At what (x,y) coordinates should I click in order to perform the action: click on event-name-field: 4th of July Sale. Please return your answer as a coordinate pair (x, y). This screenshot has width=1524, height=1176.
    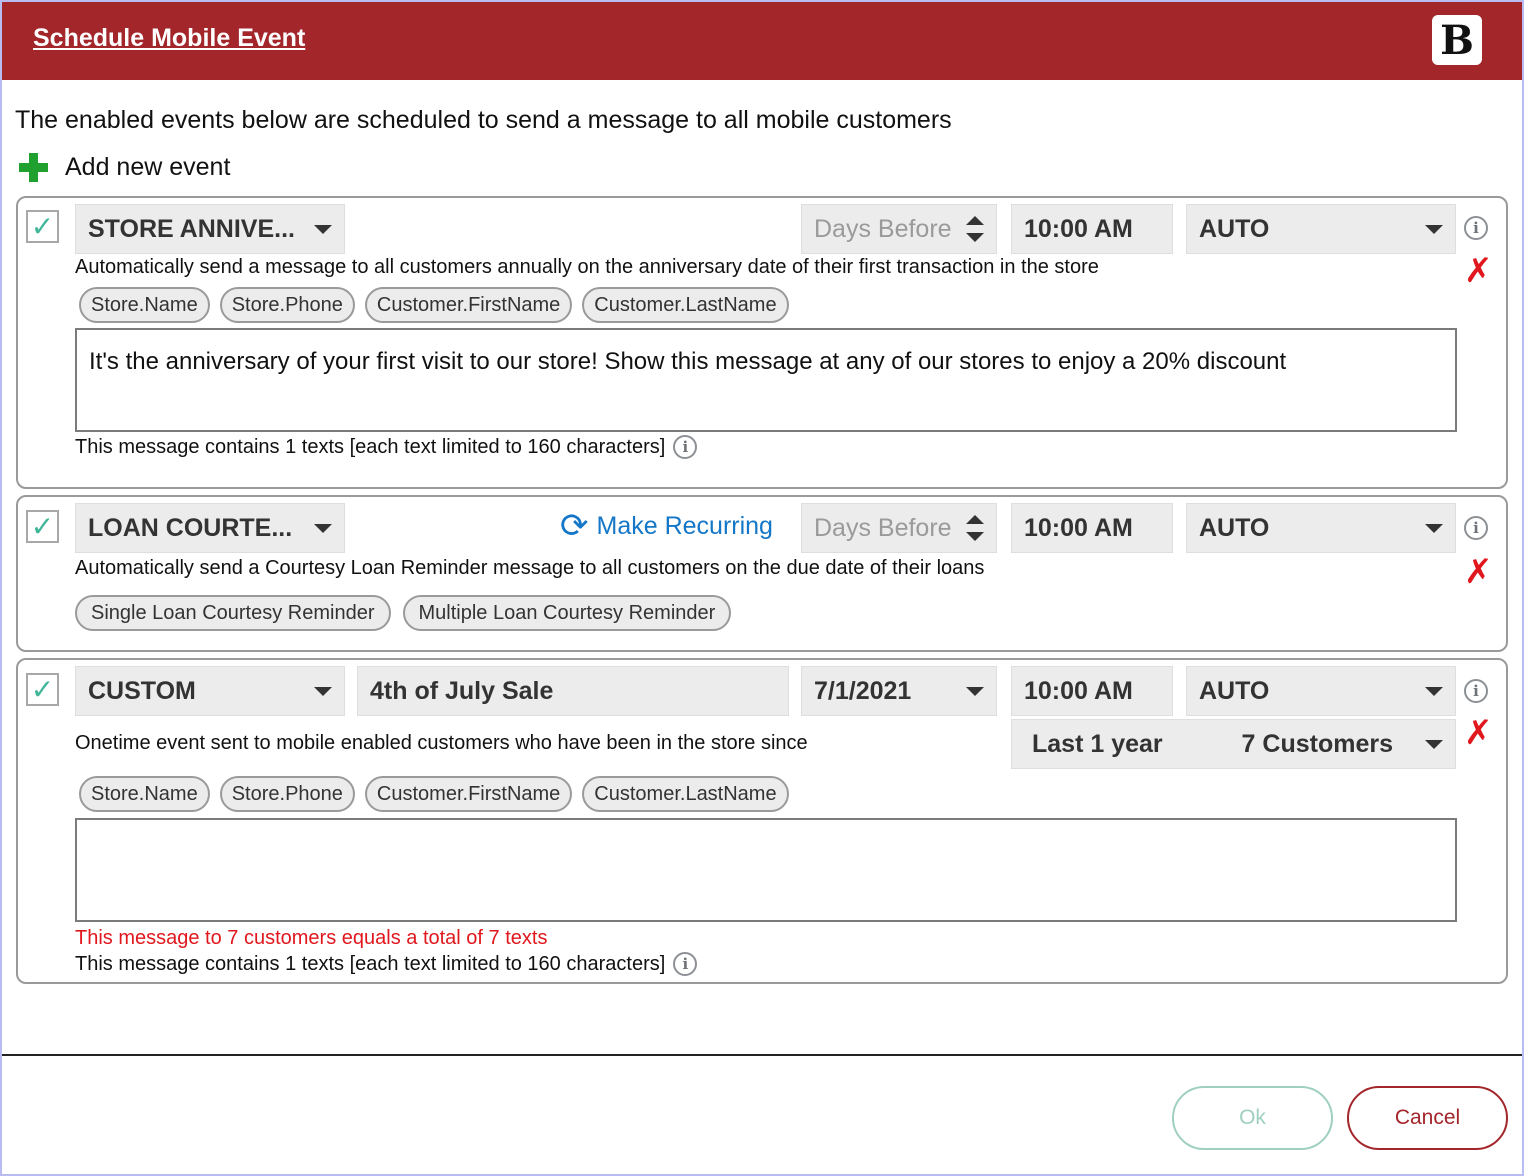
    Looking at the image, I should click on (573, 691).